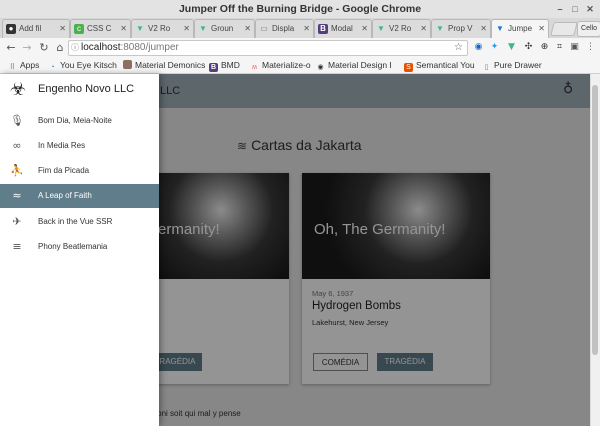 Image resolution: width=600 pixels, height=426 pixels. I want to click on reload-icon: ↻, so click(44, 48).